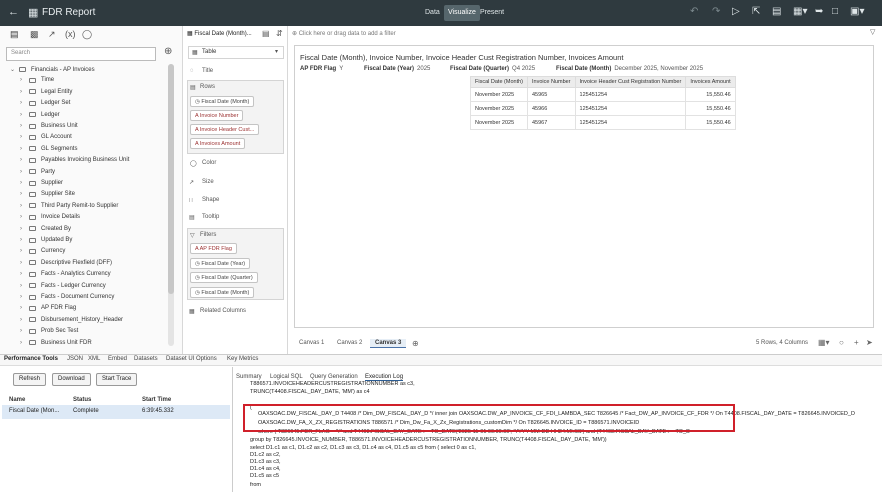  Describe the element at coordinates (736, 11) in the screenshot. I see `play-icon: ▷` at that location.